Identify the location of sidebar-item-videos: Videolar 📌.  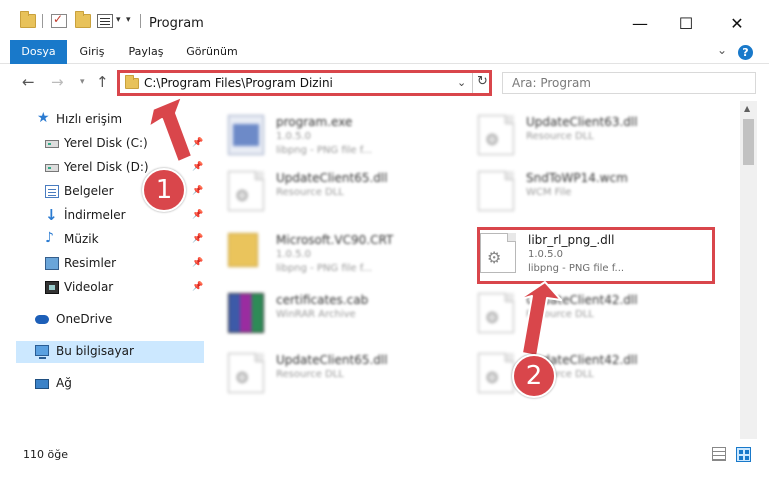
(103, 288).